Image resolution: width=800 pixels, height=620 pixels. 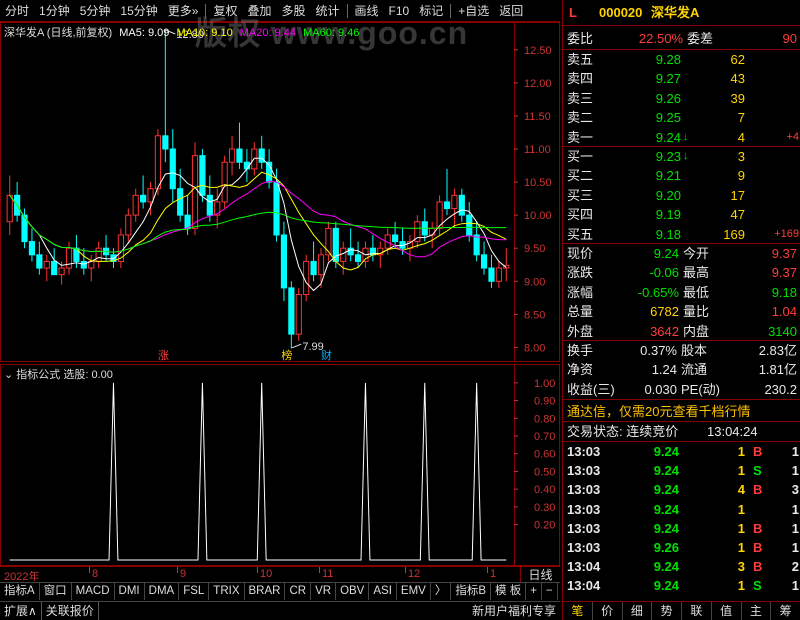 What do you see at coordinates (584, 567) in the screenshot?
I see `tick-time: 13:04` at bounding box center [584, 567].